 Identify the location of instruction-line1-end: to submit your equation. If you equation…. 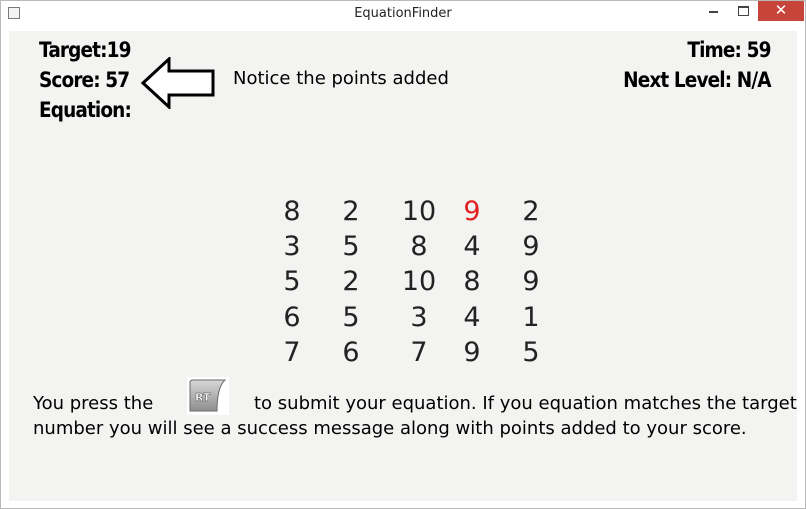
(525, 403).